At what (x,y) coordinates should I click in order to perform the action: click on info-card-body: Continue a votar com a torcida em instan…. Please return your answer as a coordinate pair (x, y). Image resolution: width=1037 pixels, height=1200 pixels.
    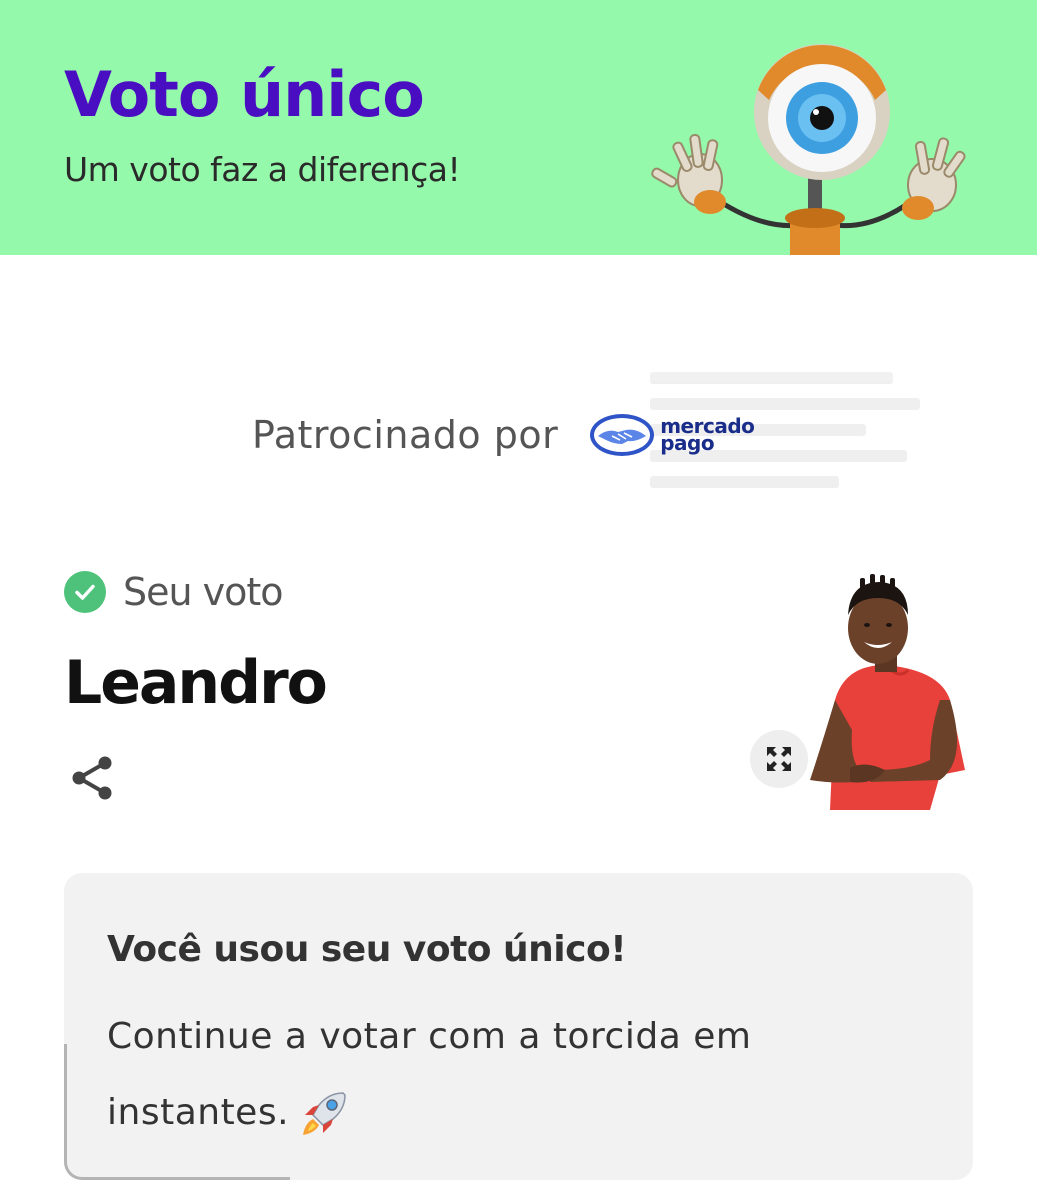
    Looking at the image, I should click on (467, 1075).